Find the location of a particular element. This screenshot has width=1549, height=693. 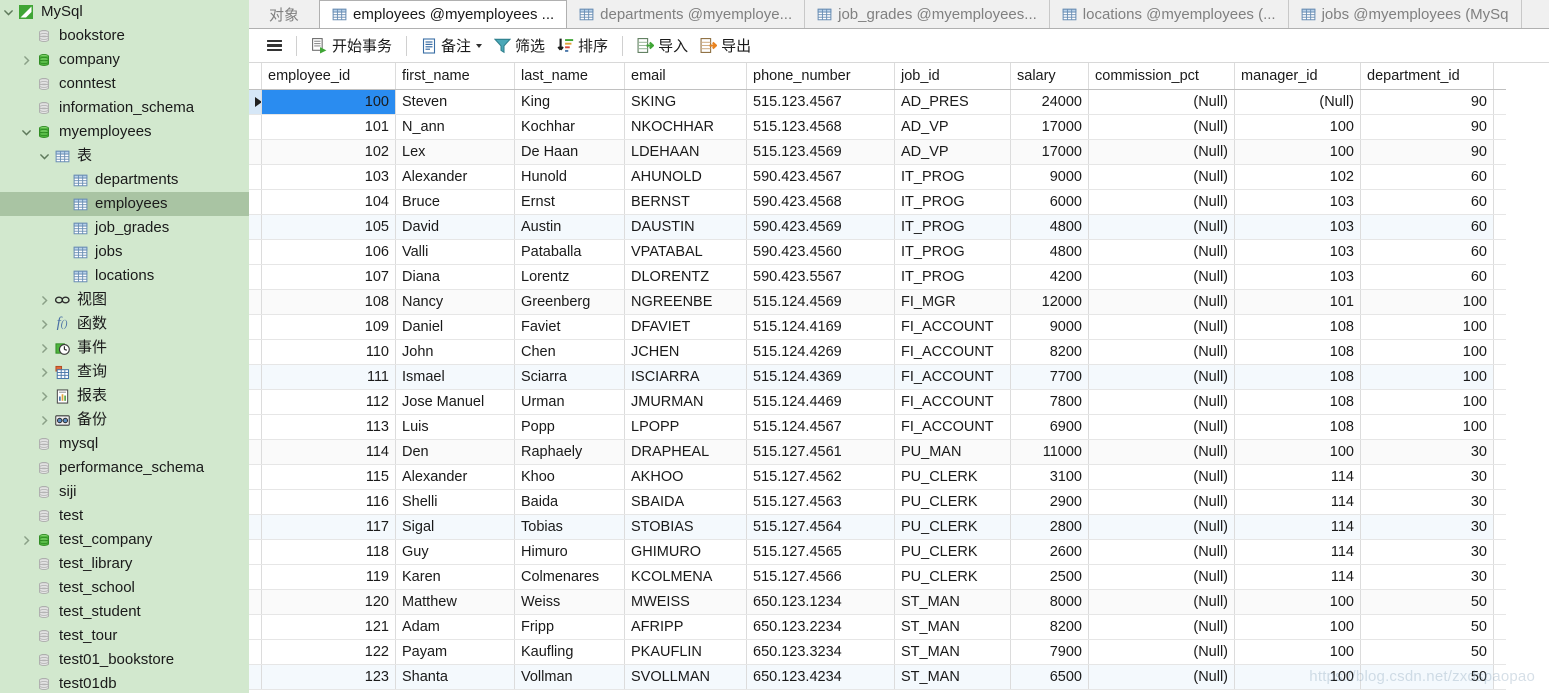

grid-column-header-department_id: department_id is located at coordinates (1427, 76).